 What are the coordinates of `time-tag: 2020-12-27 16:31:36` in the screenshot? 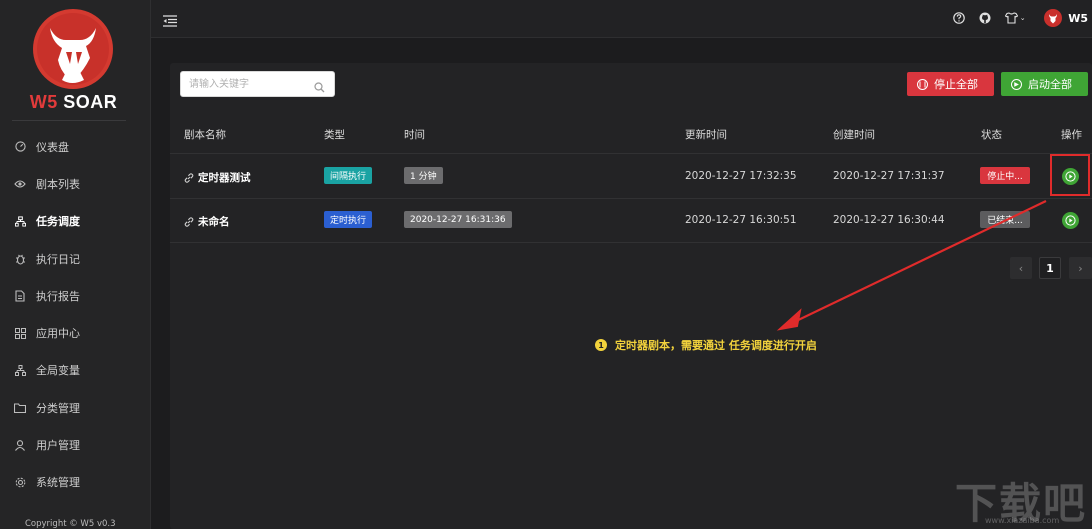 It's located at (458, 219).